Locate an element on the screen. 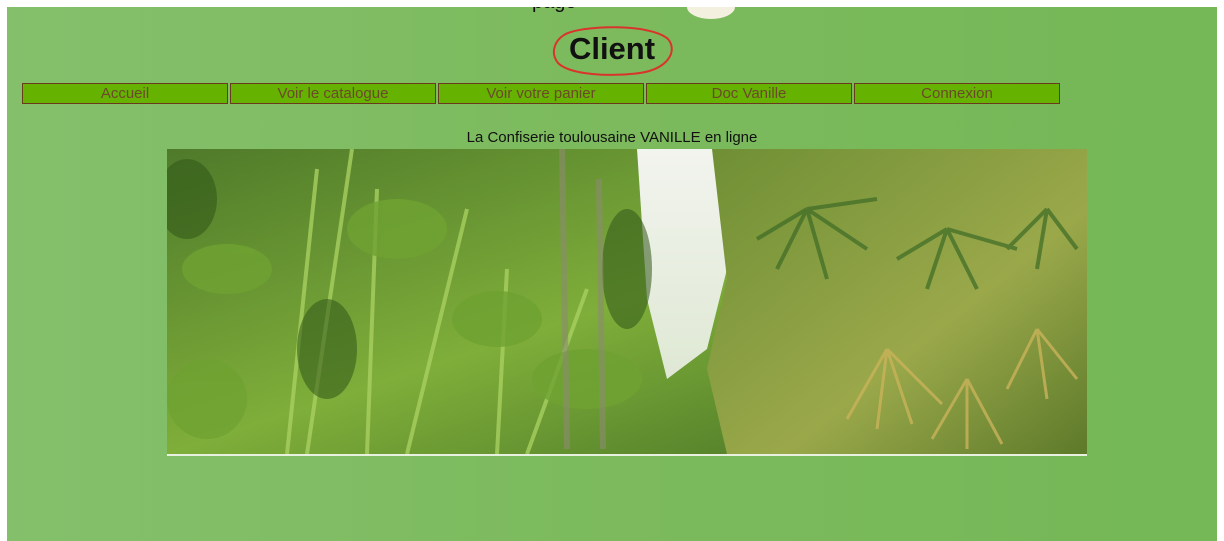 The image size is (1224, 541). nav-home-button: Accueil is located at coordinates (125, 93).